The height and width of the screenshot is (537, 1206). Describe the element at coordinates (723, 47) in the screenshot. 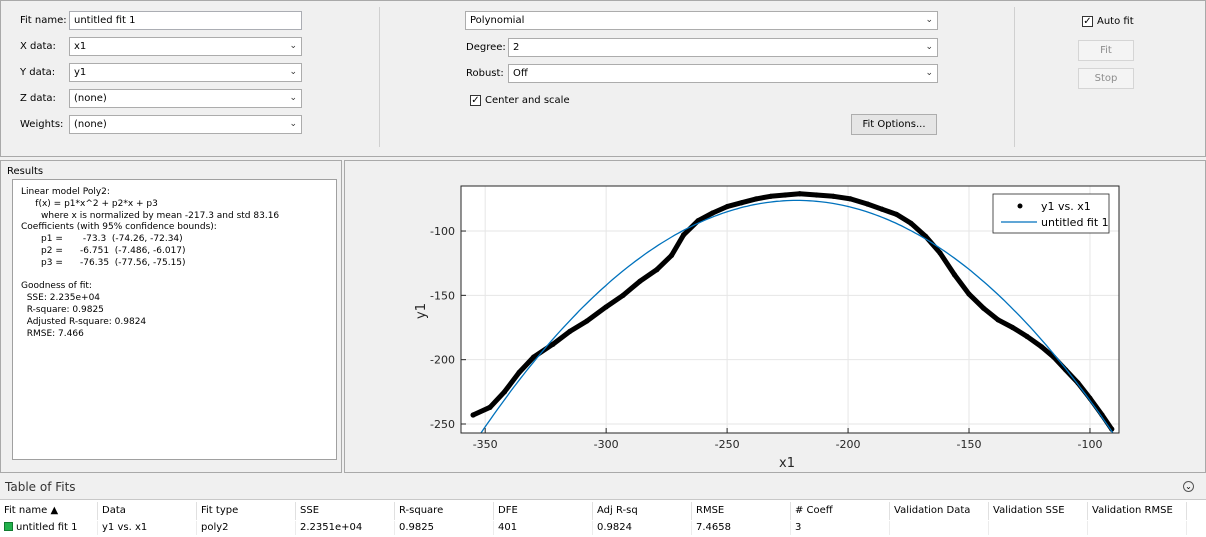

I see `degree-select: 2 ⌄` at that location.